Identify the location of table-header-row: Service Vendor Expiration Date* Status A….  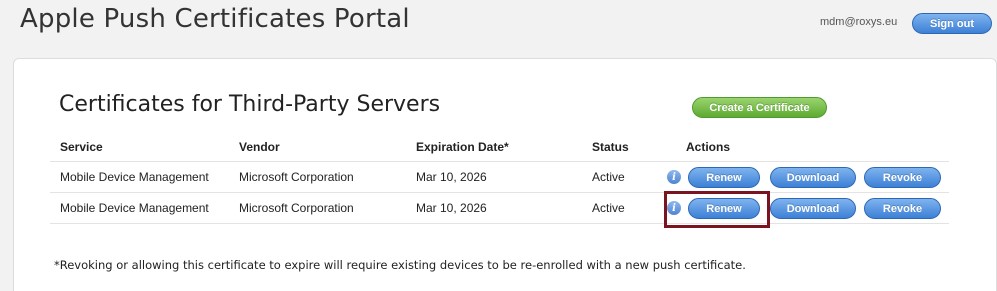
(499, 147).